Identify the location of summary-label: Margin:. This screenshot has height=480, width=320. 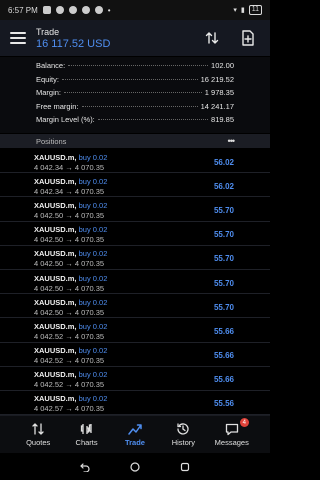
(49, 92).